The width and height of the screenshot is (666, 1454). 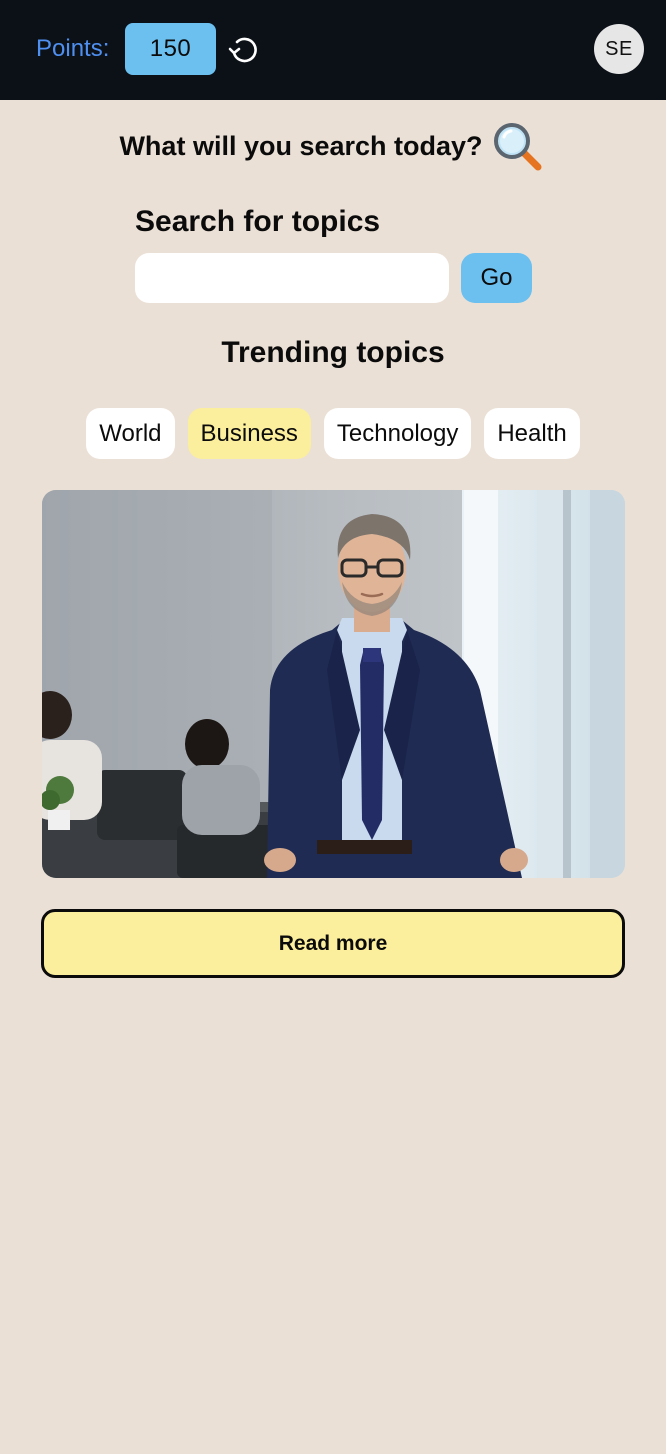 I want to click on topic-chip-business: Business, so click(x=249, y=433).